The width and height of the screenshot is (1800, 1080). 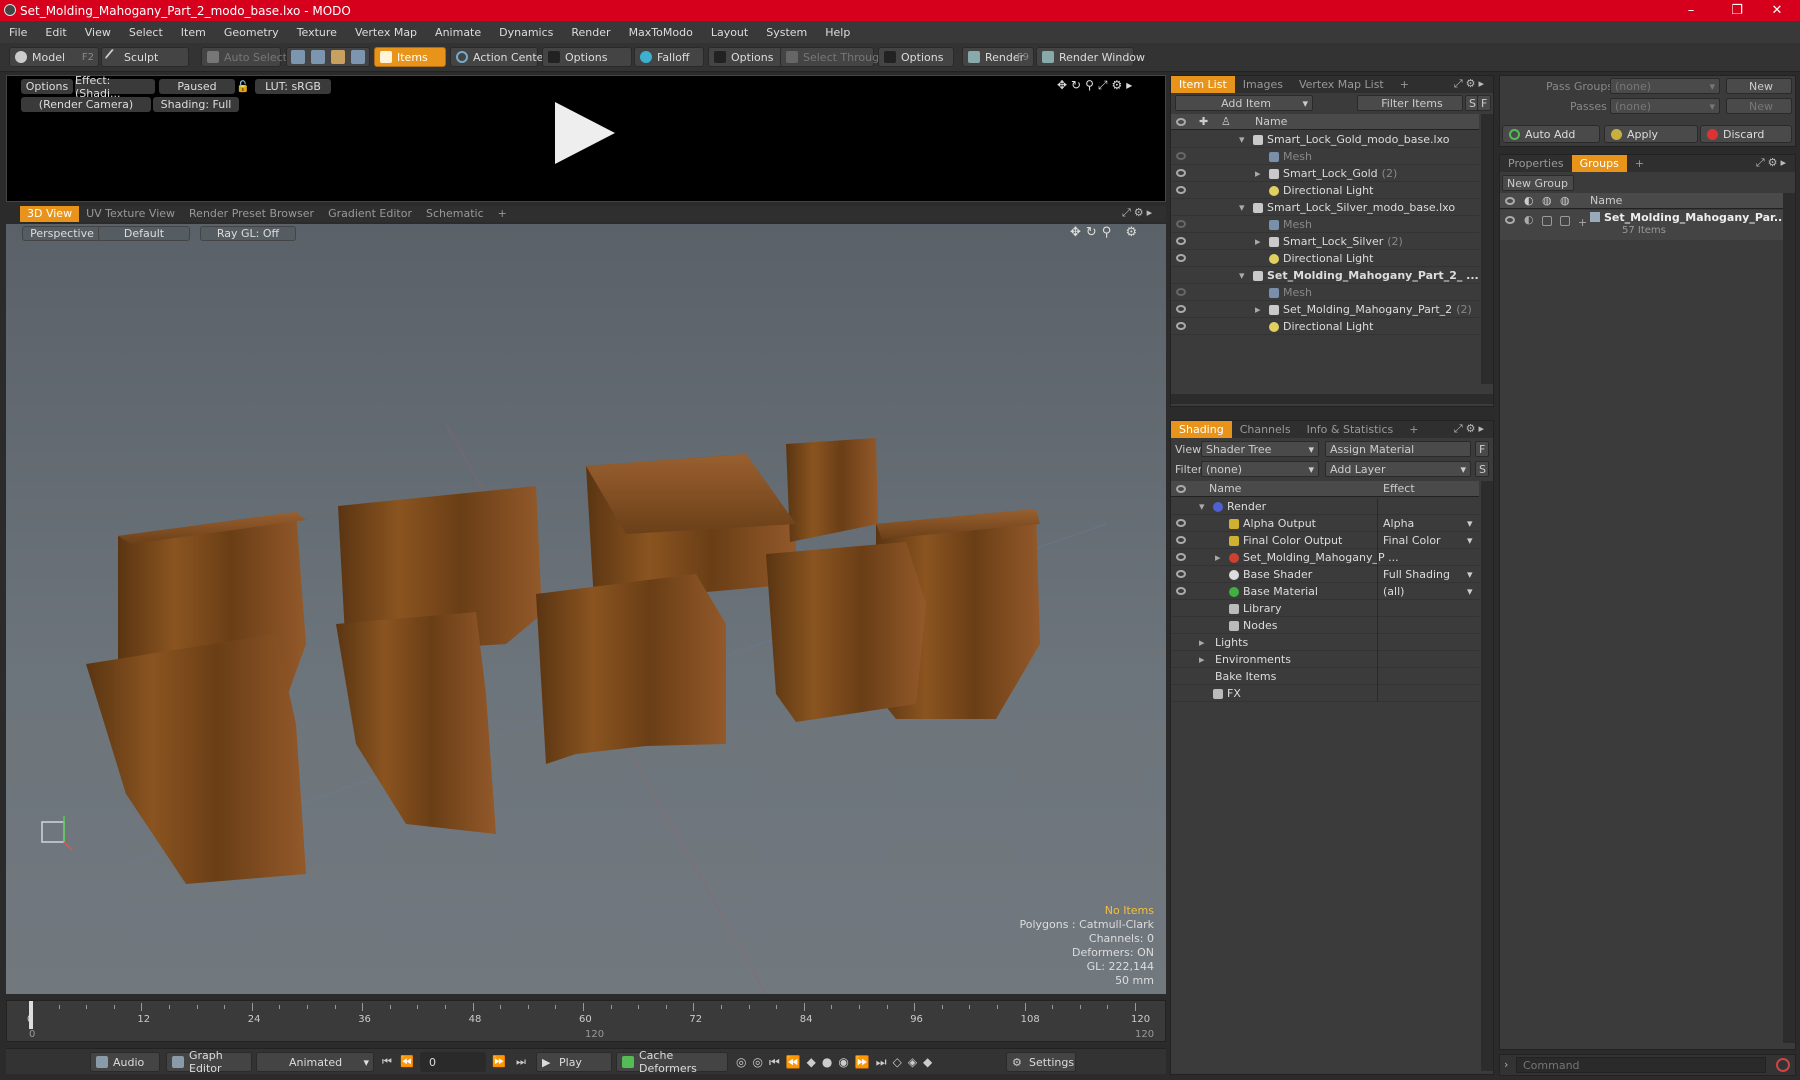 What do you see at coordinates (587, 1015) in the screenshot?
I see `timeline-ruler: 01224364860728496108120` at bounding box center [587, 1015].